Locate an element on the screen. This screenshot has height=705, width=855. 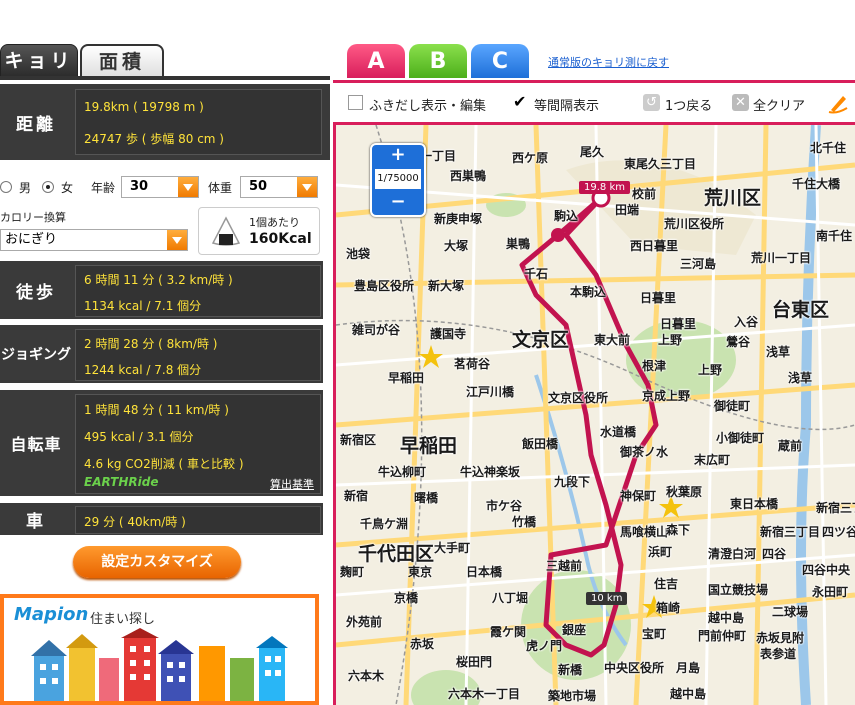
map-place-label: 雑司が谷 is located at coordinates (376, 330).